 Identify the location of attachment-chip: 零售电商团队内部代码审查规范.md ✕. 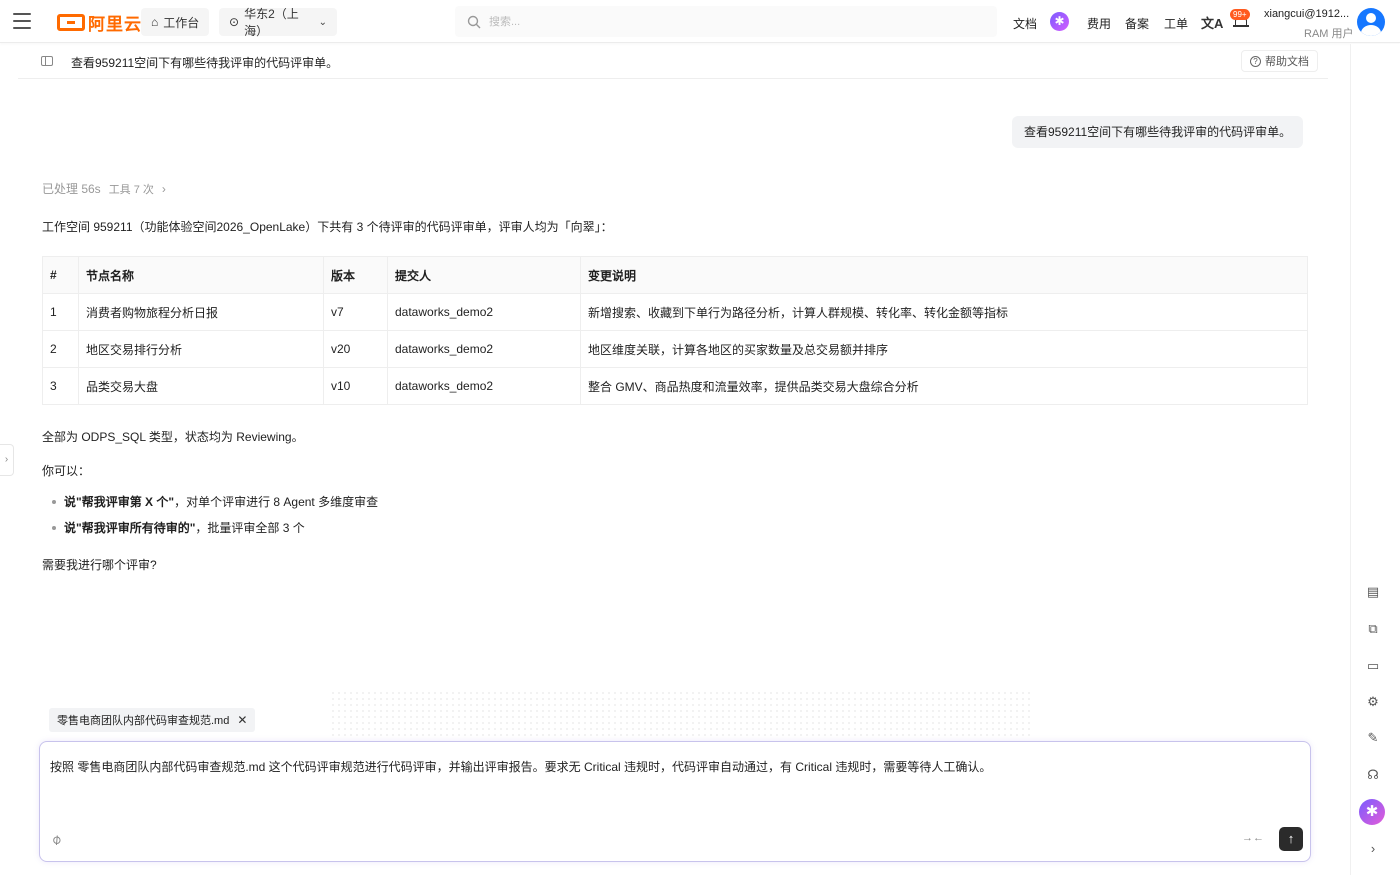
(152, 720).